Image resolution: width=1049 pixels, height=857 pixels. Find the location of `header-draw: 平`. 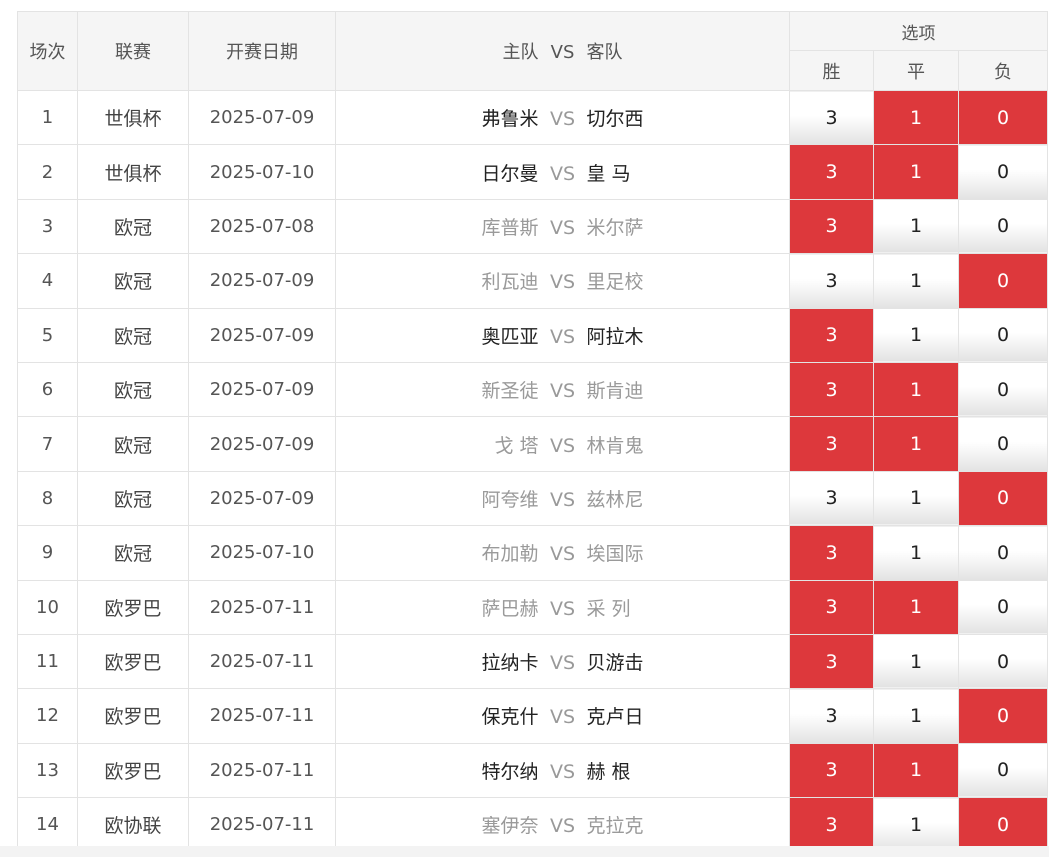

header-draw: 平 is located at coordinates (916, 70).